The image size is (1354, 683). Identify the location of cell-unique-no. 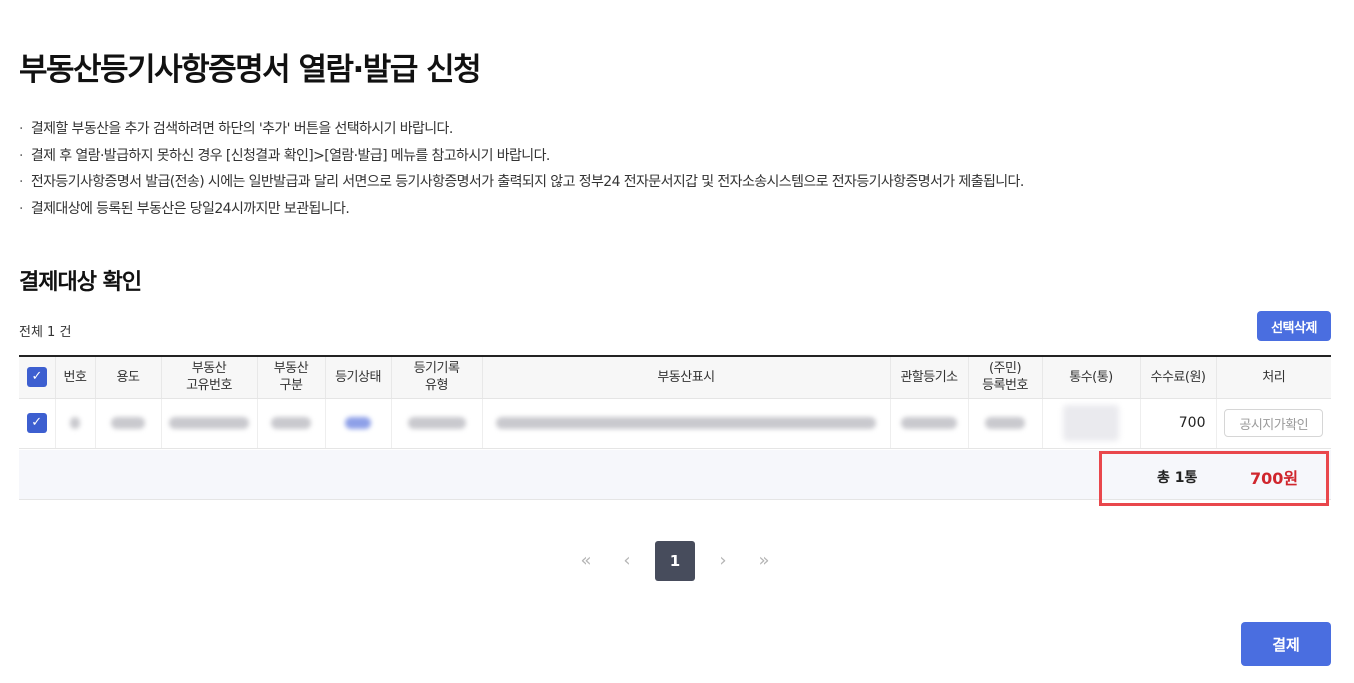
(209, 423).